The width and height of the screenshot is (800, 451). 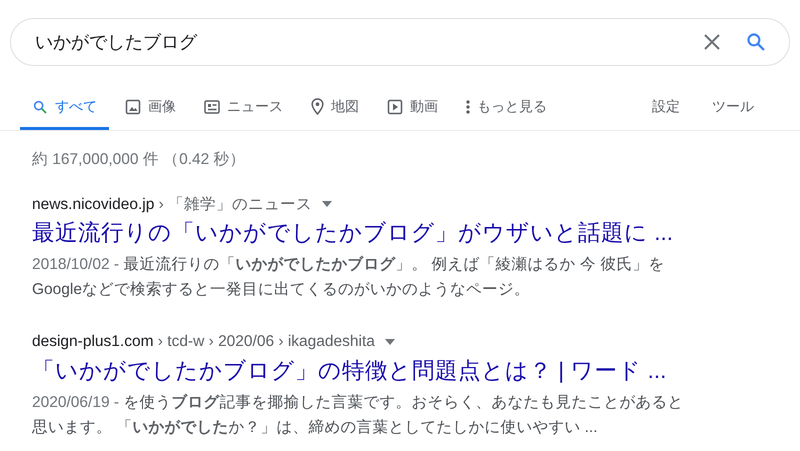 What do you see at coordinates (172, 204) in the screenshot?
I see `result-url: news.nicovideo.jp › 「雑学」のニュース` at bounding box center [172, 204].